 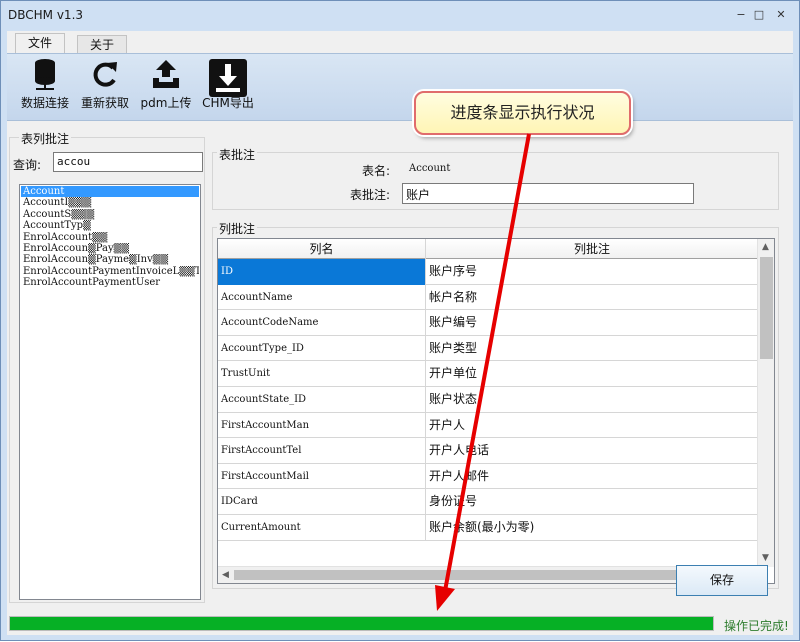 I want to click on column-comment-cell: 开户人, so click(x=592, y=426).